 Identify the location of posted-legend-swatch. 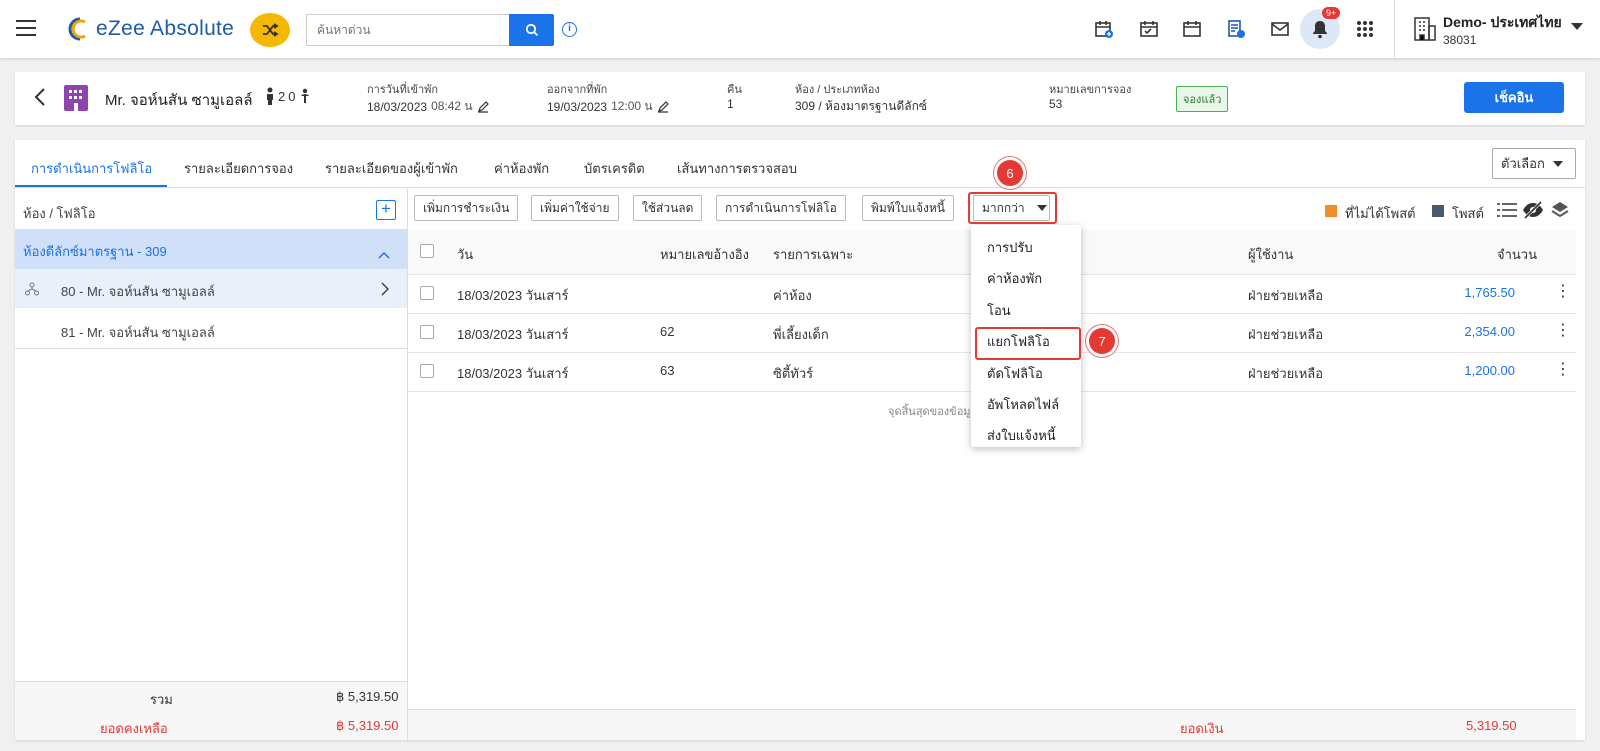
(1438, 211).